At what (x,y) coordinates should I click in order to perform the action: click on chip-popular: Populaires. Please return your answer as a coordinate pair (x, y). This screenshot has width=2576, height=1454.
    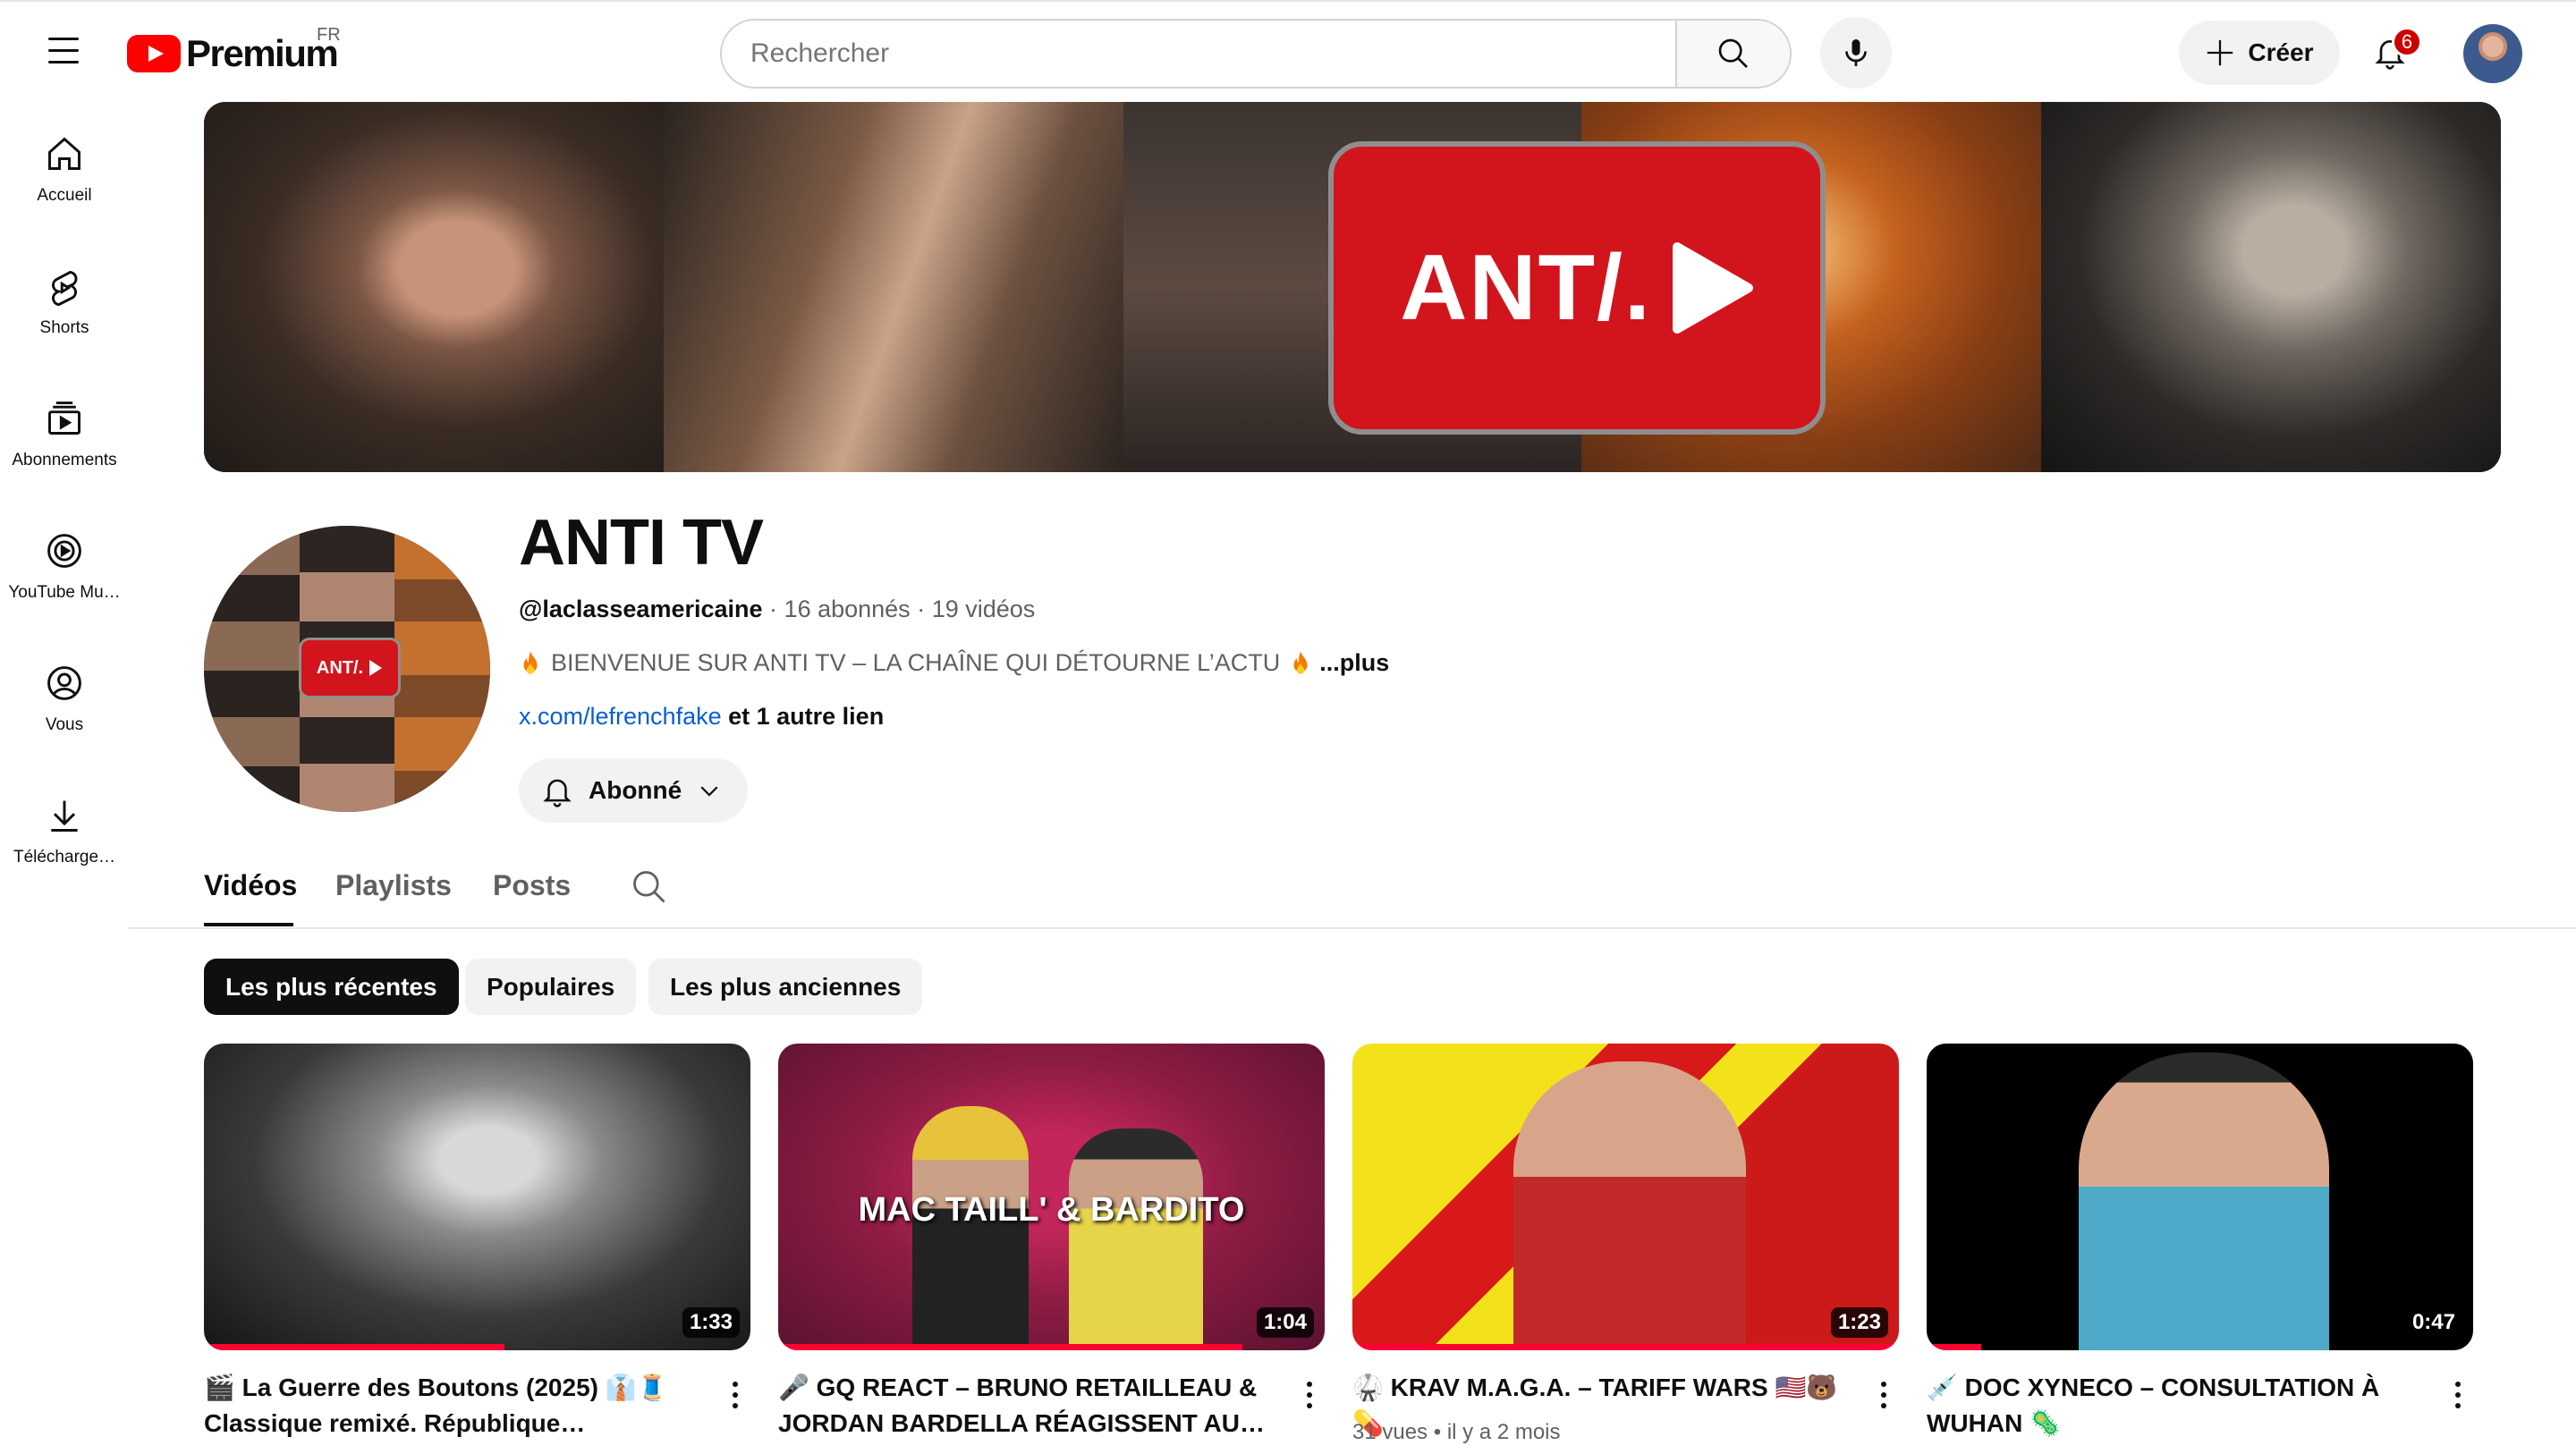
    Looking at the image, I should click on (551, 987).